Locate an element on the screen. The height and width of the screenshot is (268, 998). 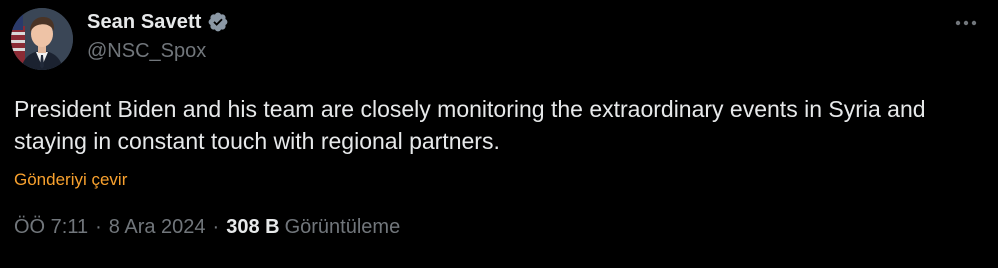
author-display-name: Sean Savett is located at coordinates (144, 22).